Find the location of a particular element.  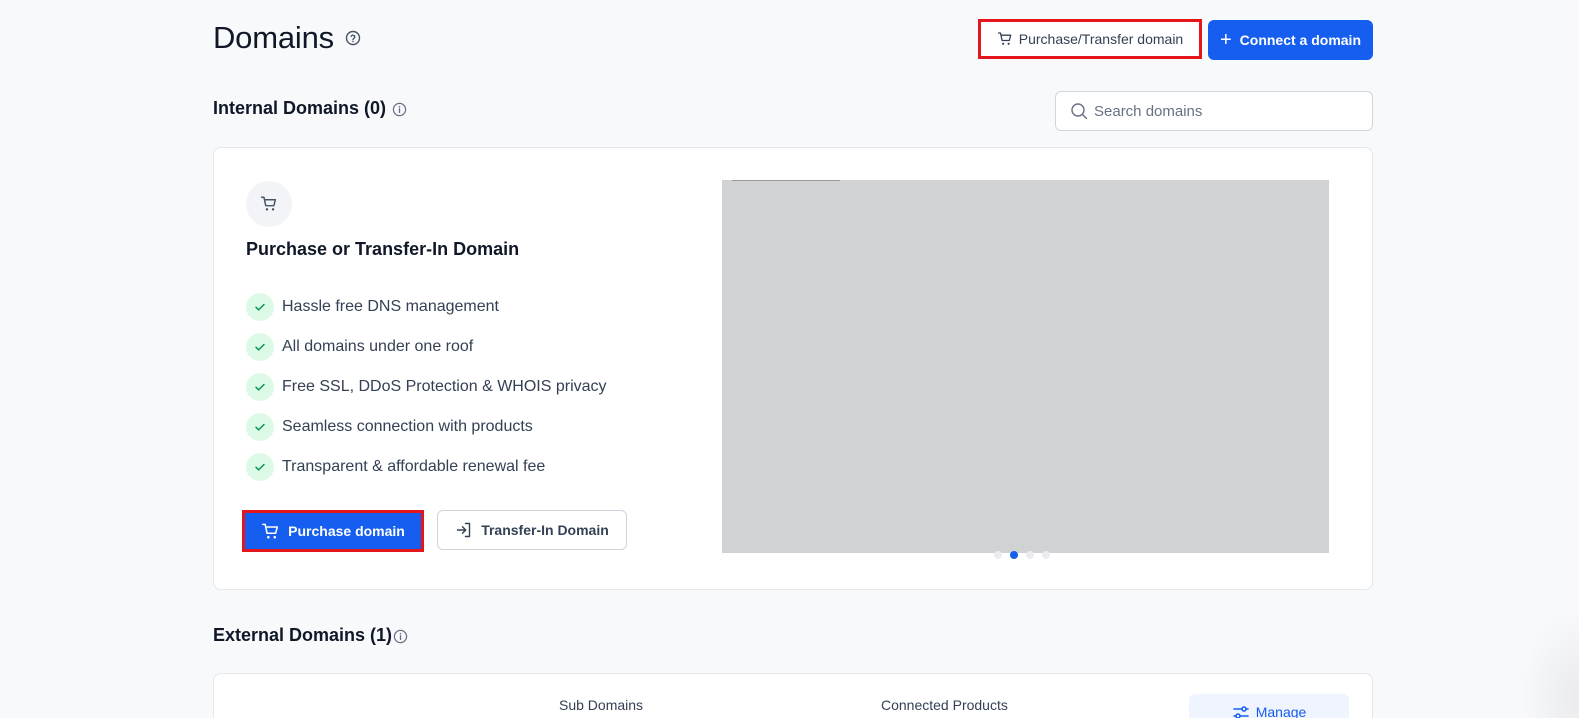

search-icon is located at coordinates (1079, 111).